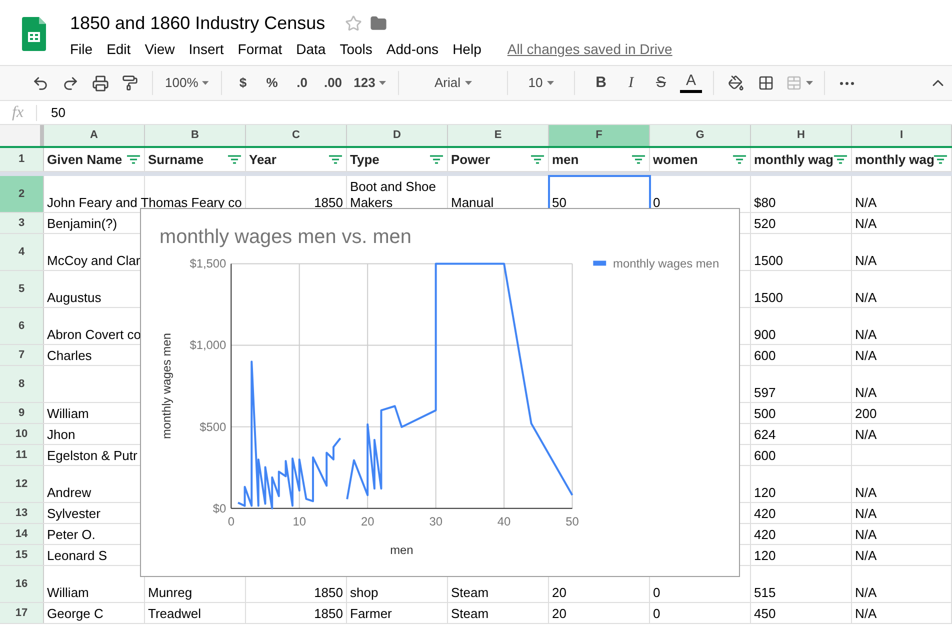 This screenshot has height=630, width=952. I want to click on table-cell-text: William, so click(68, 593).